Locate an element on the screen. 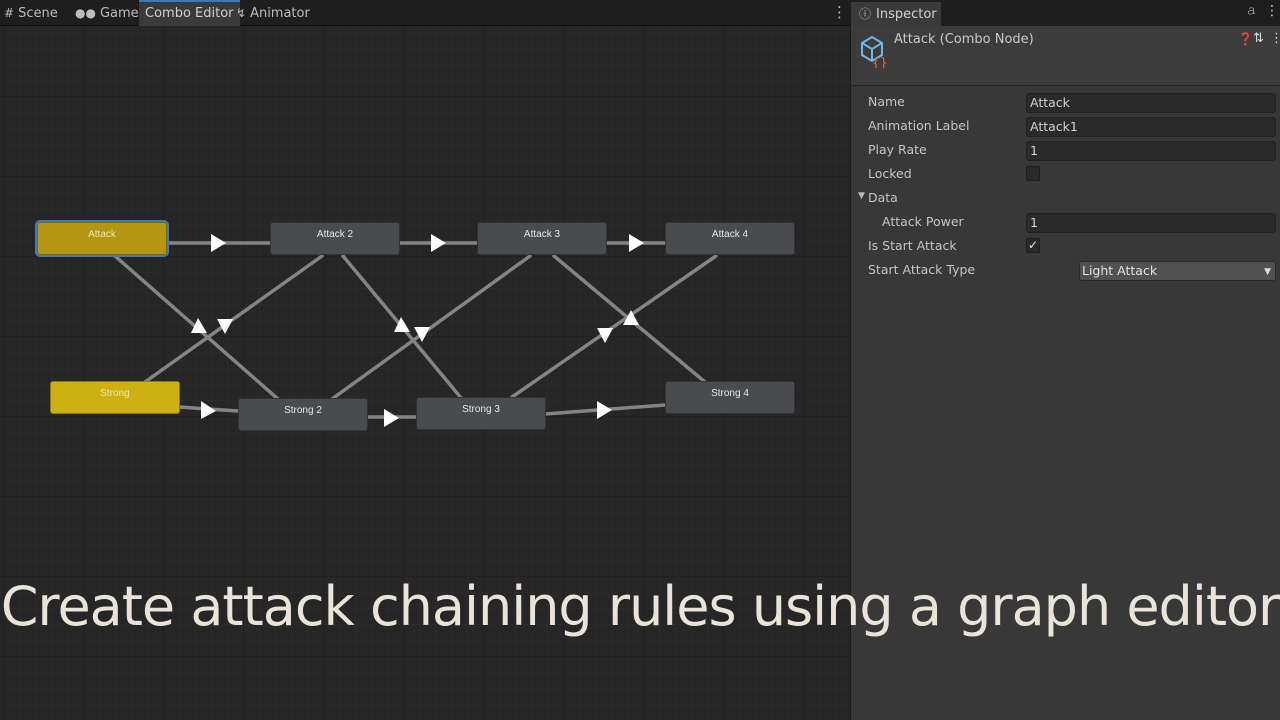 The height and width of the screenshot is (720, 1280). node-label: Attack 3 is located at coordinates (542, 234).